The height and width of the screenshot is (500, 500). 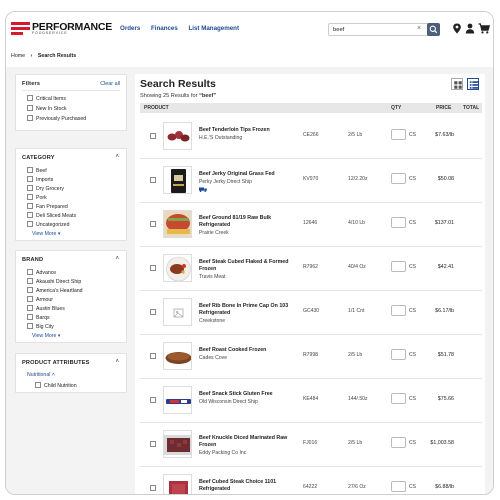 What do you see at coordinates (18, 56) in the screenshot?
I see `breadcrumb-home: Home` at bounding box center [18, 56].